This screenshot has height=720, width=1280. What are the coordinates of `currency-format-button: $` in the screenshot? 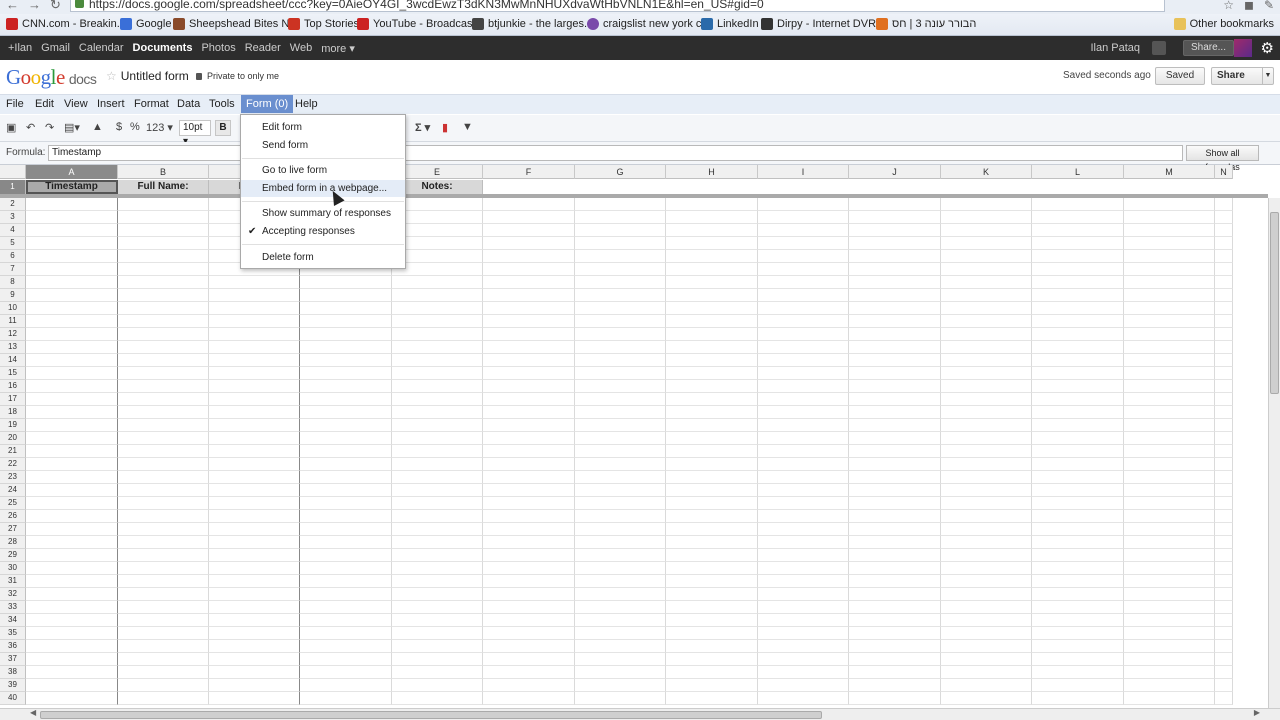 It's located at (119, 127).